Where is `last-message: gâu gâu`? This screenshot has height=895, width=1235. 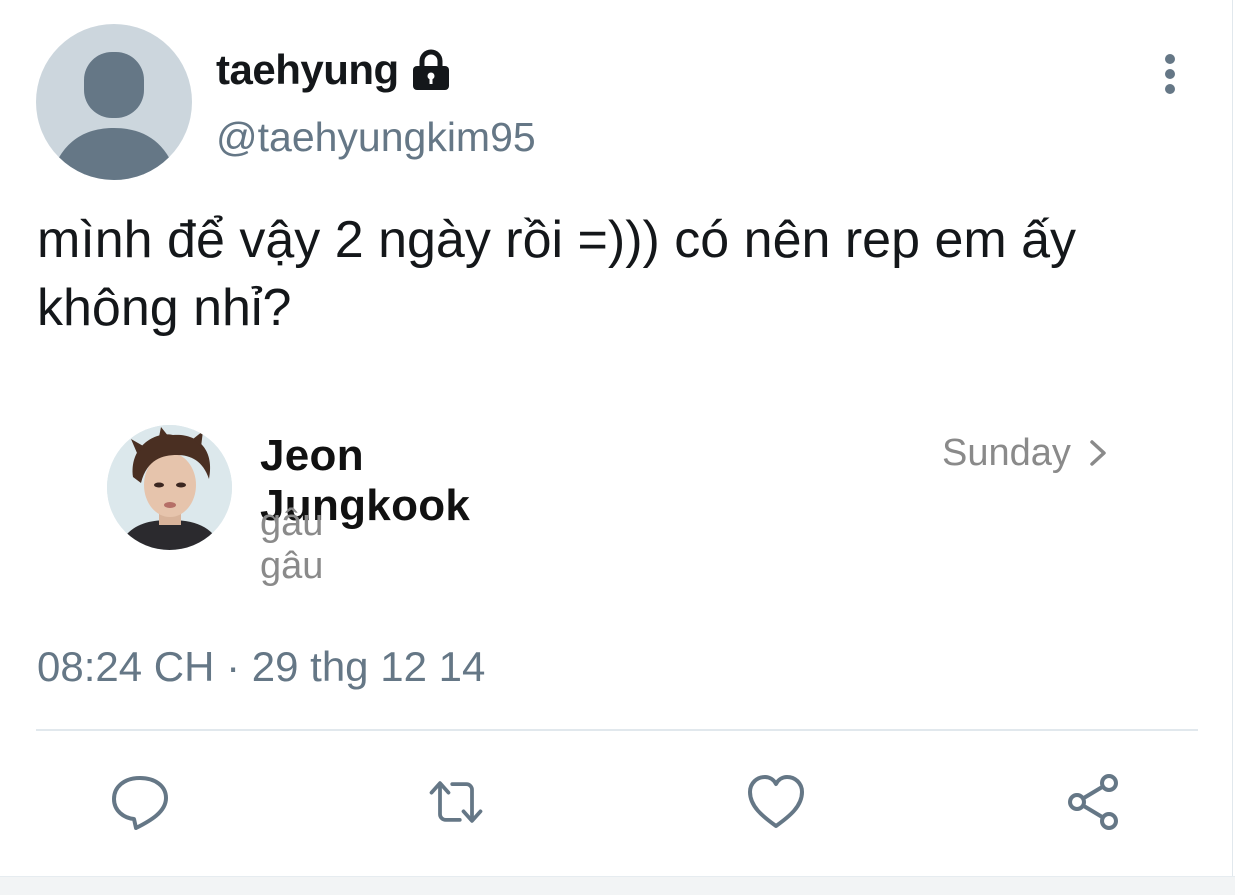
last-message: gâu gâu is located at coordinates (292, 544).